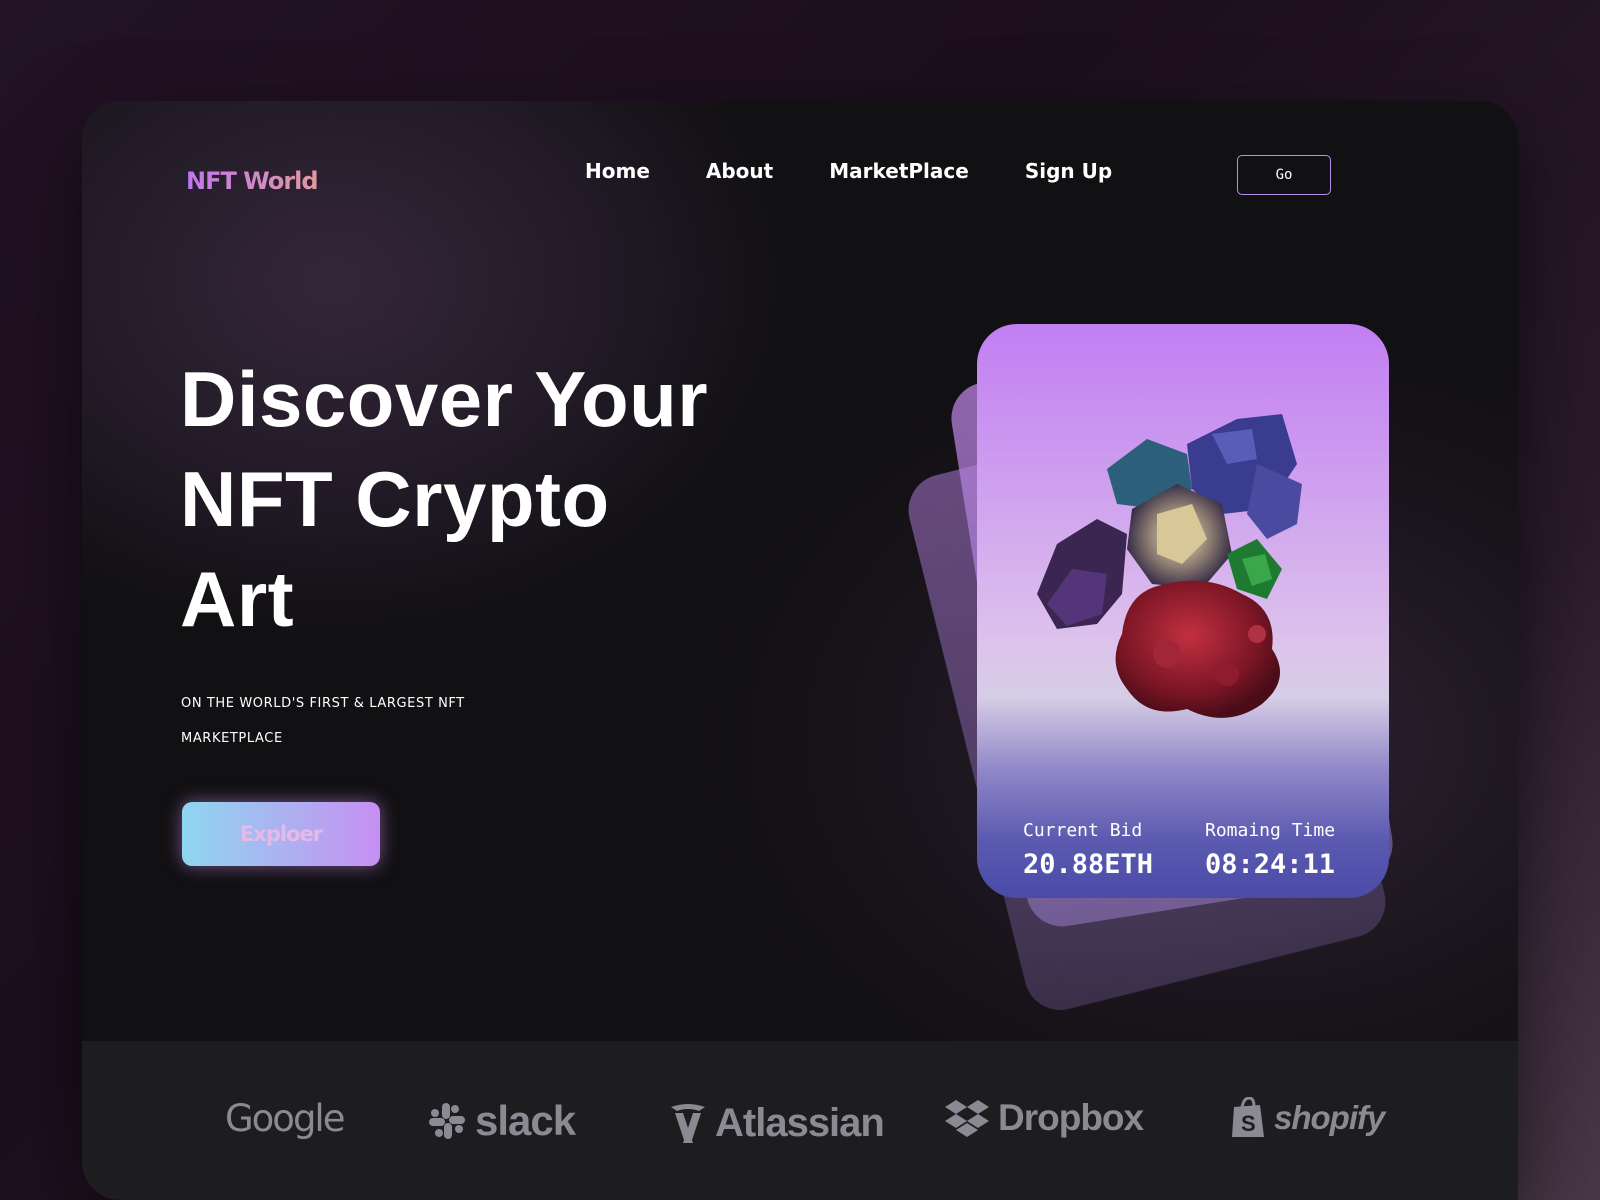  I want to click on brand-shopify: S shopify, so click(1307, 1118).